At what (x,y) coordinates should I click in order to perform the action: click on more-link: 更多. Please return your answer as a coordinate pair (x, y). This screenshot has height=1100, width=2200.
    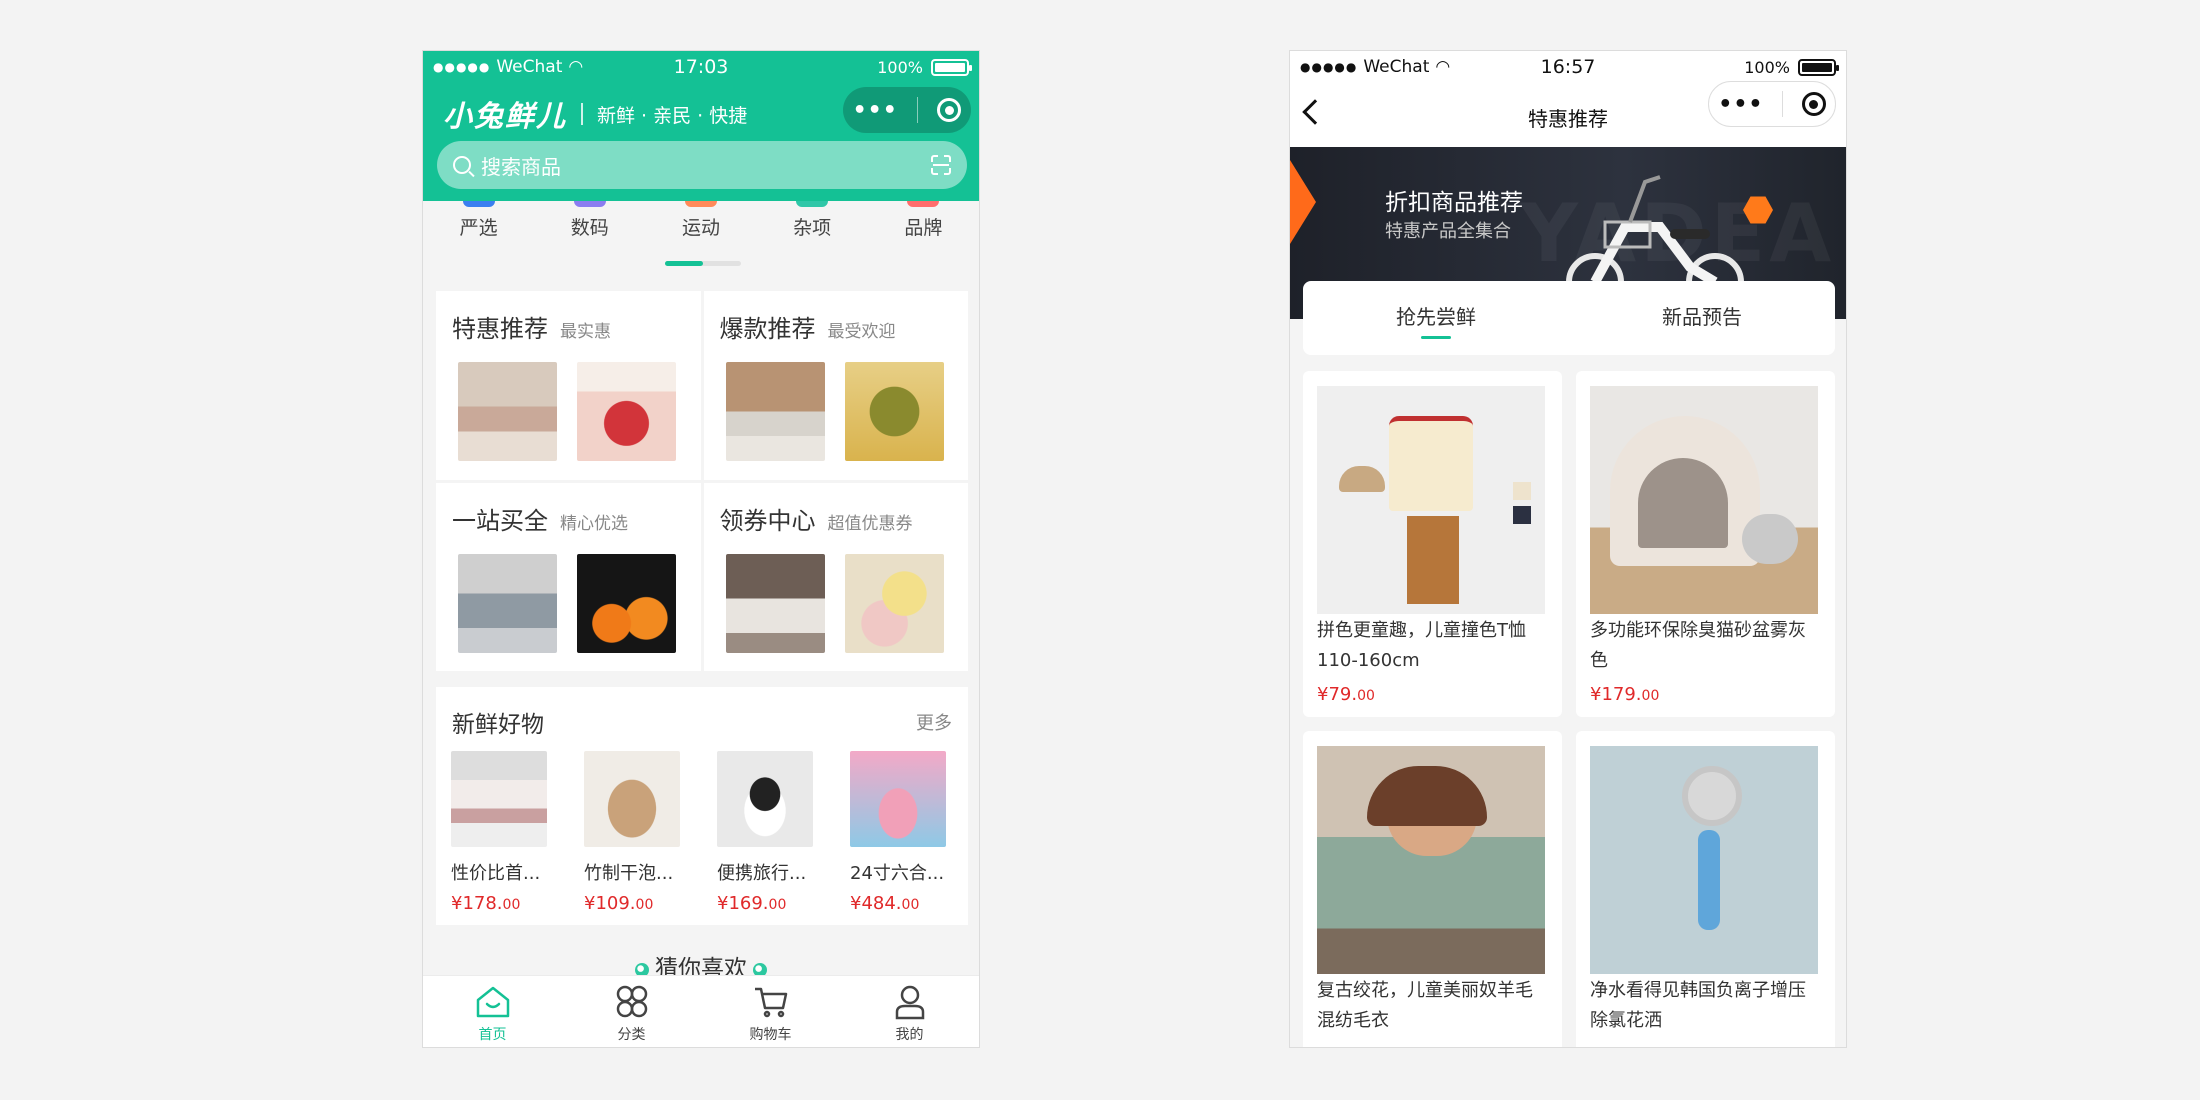
    Looking at the image, I should click on (934, 722).